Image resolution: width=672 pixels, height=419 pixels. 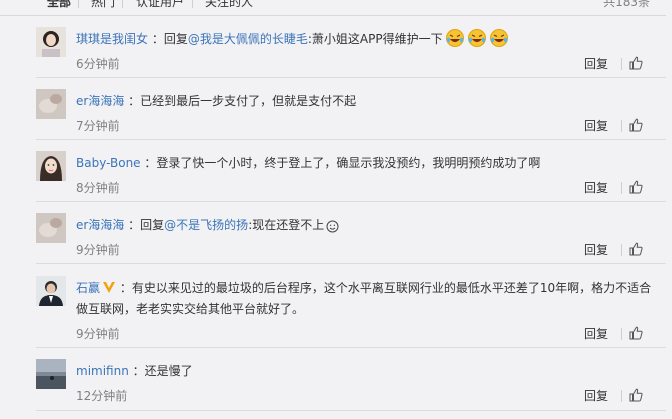 I want to click on tab-all: 全部, so click(x=59, y=5).